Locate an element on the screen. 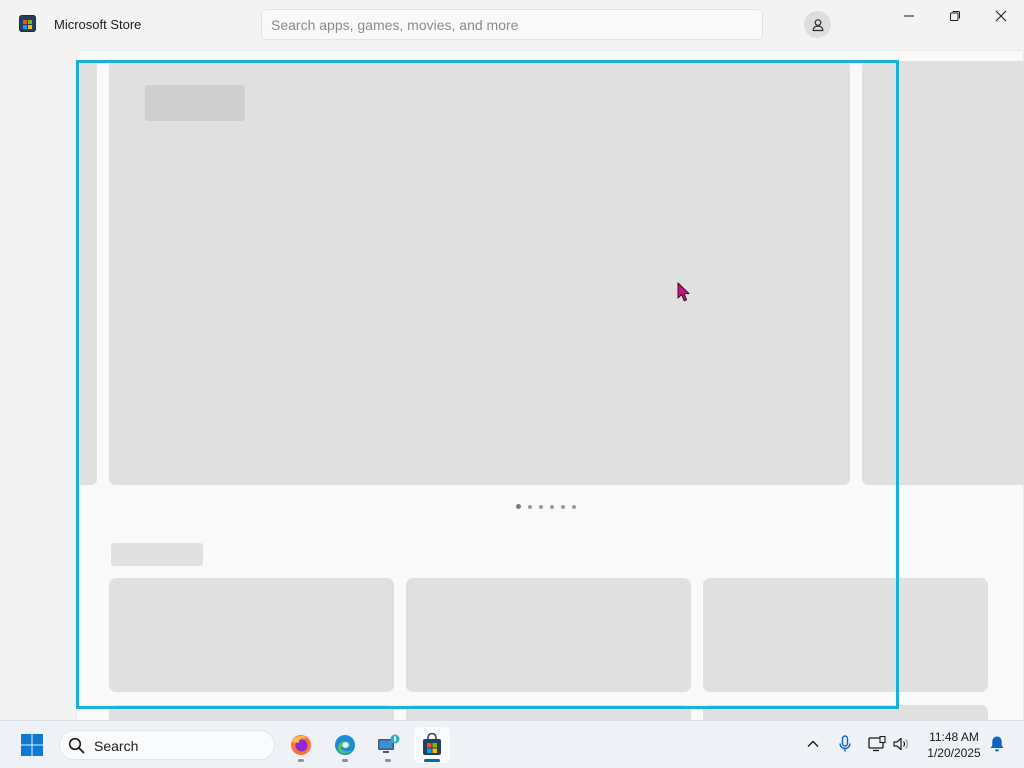 The height and width of the screenshot is (768, 1024). maximize-button is located at coordinates (955, 16).